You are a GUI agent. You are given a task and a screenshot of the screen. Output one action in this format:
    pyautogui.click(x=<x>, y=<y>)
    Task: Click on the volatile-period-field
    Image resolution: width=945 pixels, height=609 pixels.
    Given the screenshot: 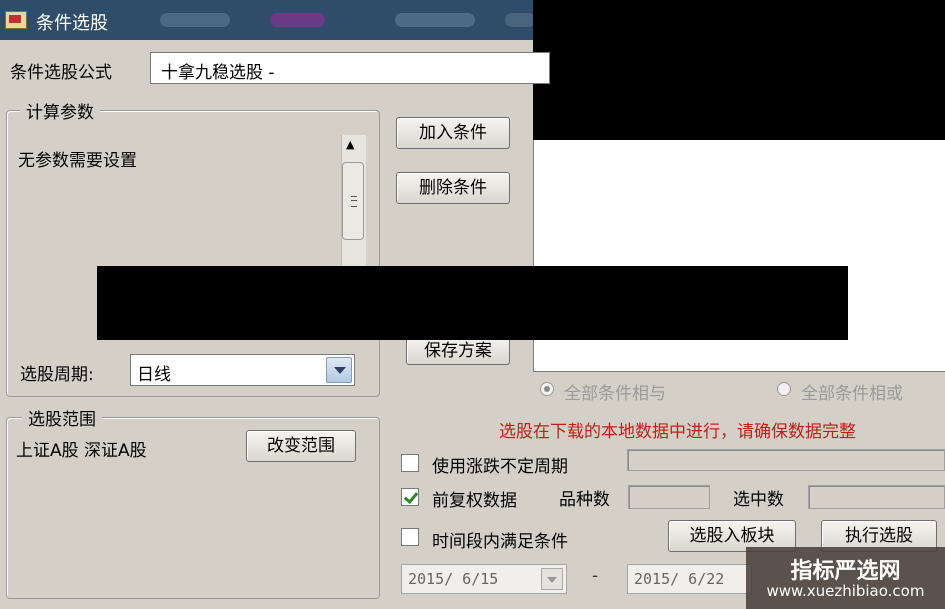 What is the action you would take?
    pyautogui.click(x=786, y=460)
    